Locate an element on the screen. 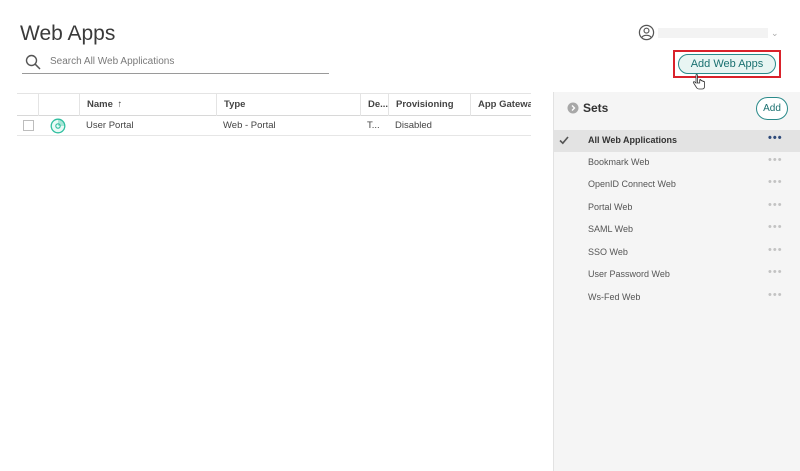 This screenshot has height=471, width=800. set-item-label: All Web Applications is located at coordinates (633, 140).